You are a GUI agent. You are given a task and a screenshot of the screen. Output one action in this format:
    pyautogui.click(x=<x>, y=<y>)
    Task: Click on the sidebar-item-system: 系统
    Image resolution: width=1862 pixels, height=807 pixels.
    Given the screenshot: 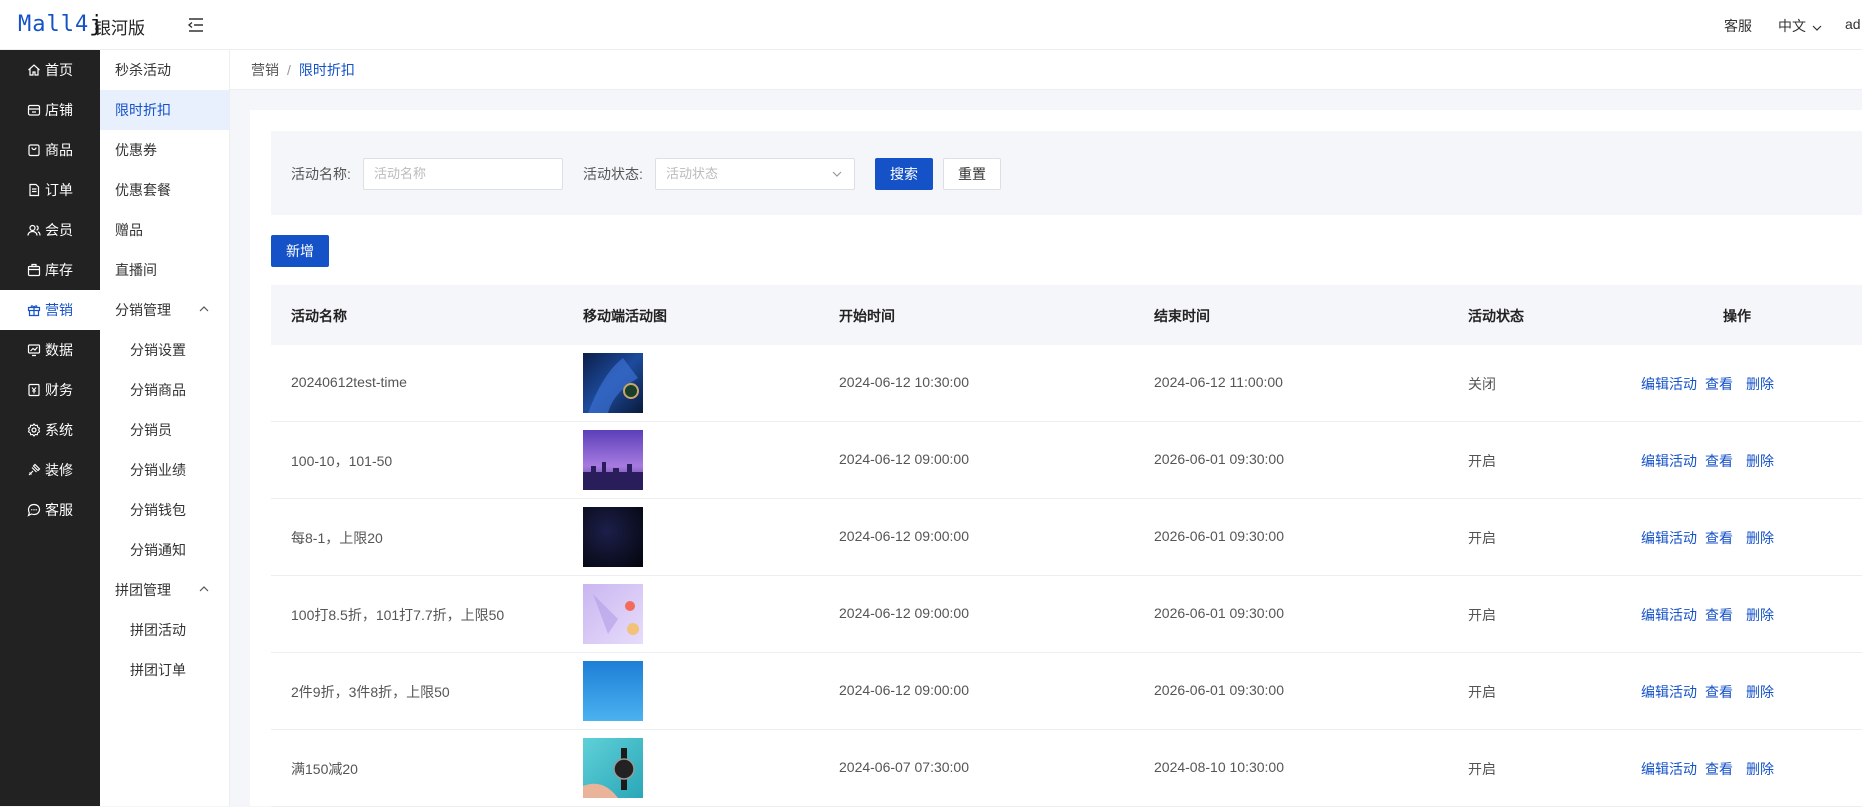 What is the action you would take?
    pyautogui.click(x=50, y=430)
    